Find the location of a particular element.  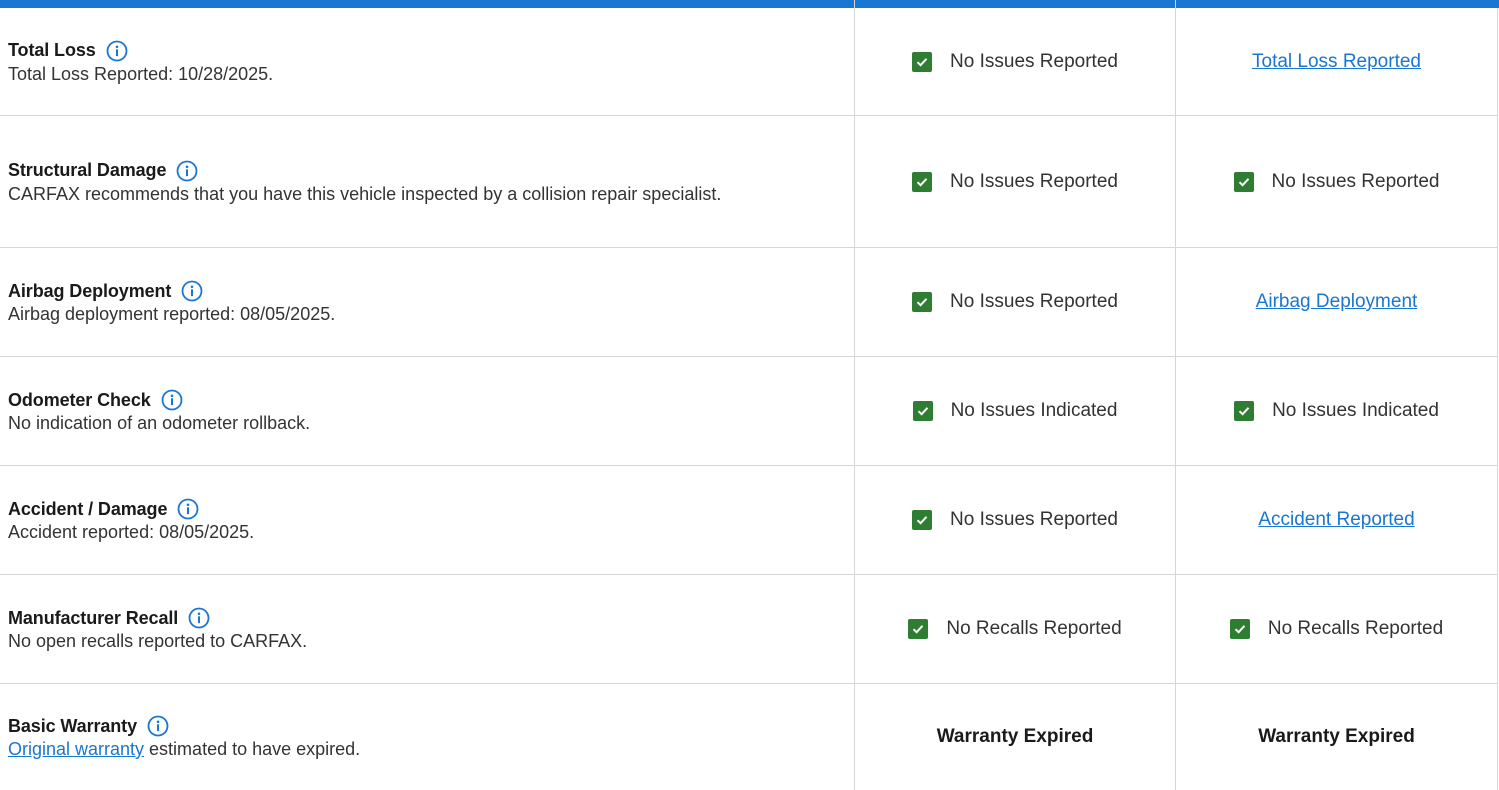

accident-reported-link: Accident Reported is located at coordinates (1336, 520).